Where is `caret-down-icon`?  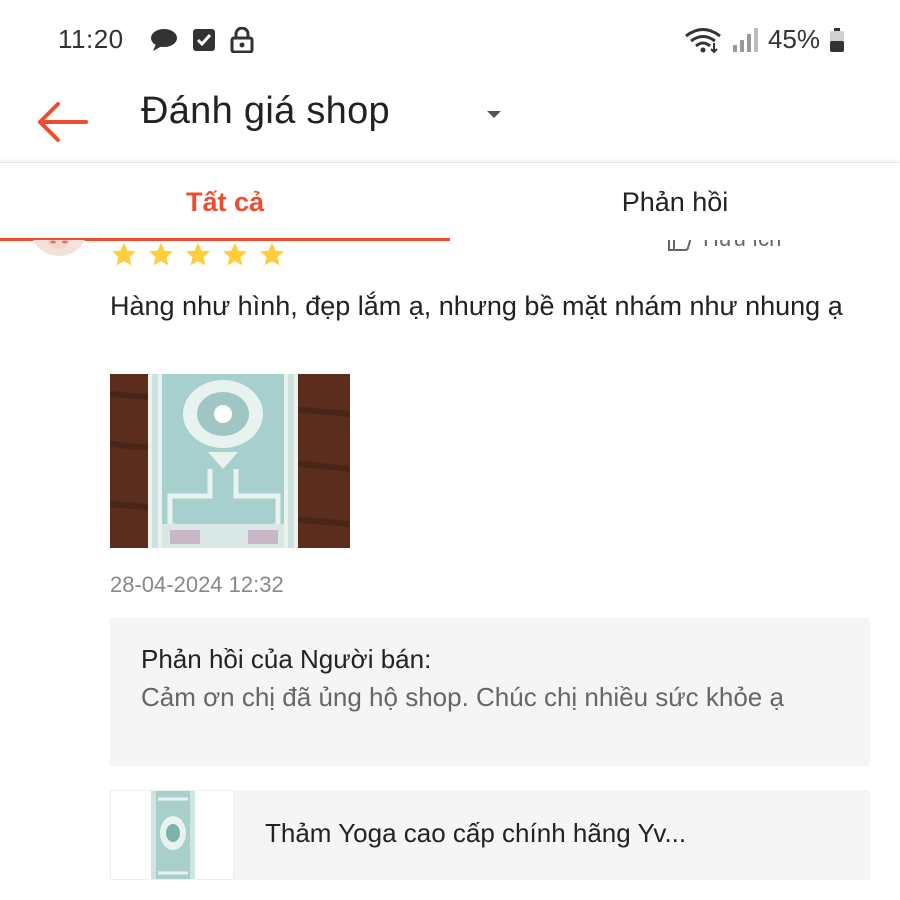
caret-down-icon is located at coordinates (494, 115).